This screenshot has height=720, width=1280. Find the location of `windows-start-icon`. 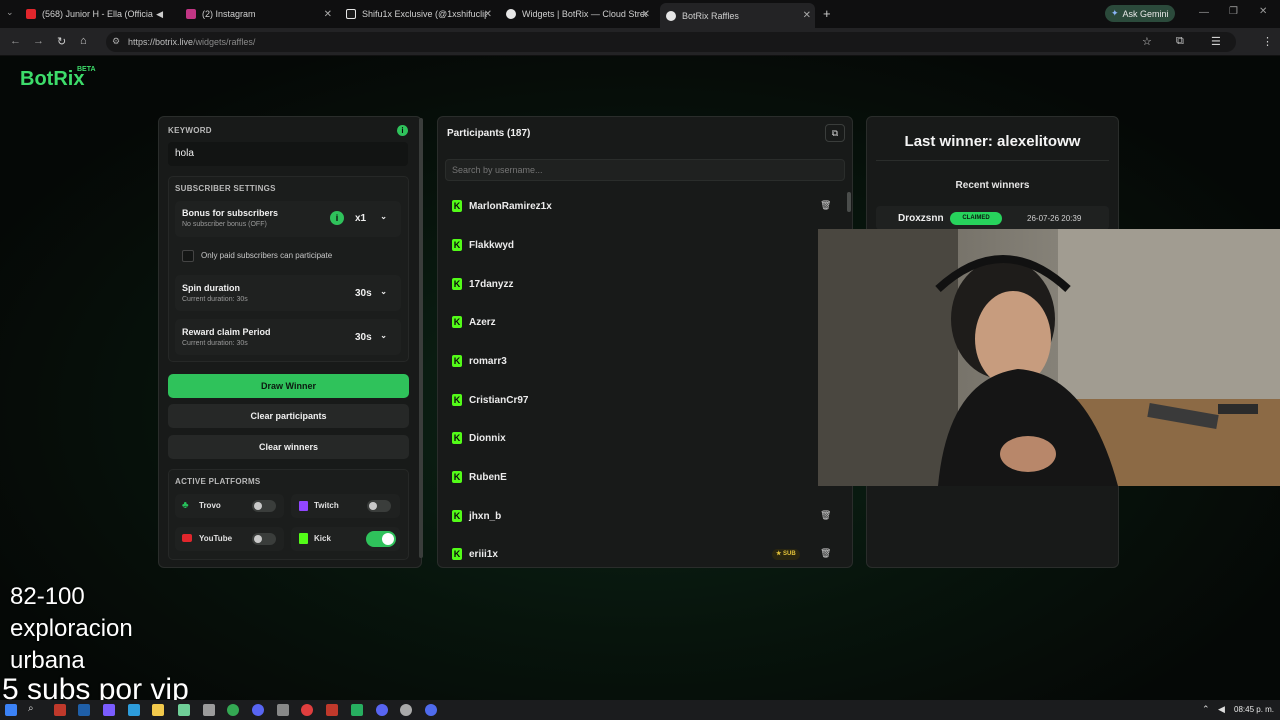

windows-start-icon is located at coordinates (11, 710).